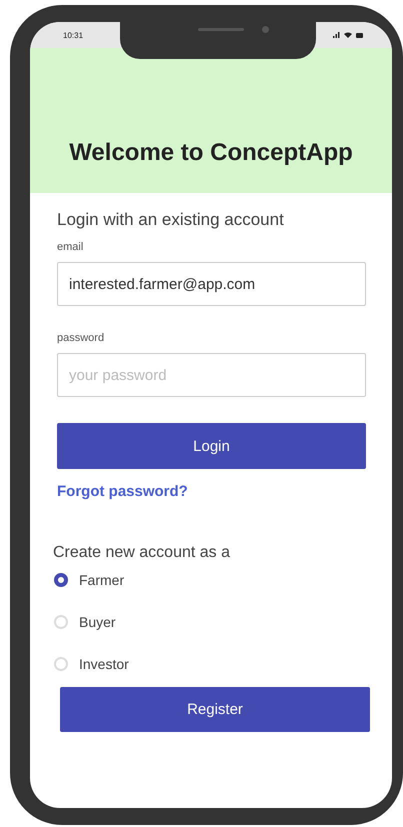 This screenshot has width=403, height=827. Describe the element at coordinates (171, 220) in the screenshot. I see `login-heading: Login with an existing account` at that location.